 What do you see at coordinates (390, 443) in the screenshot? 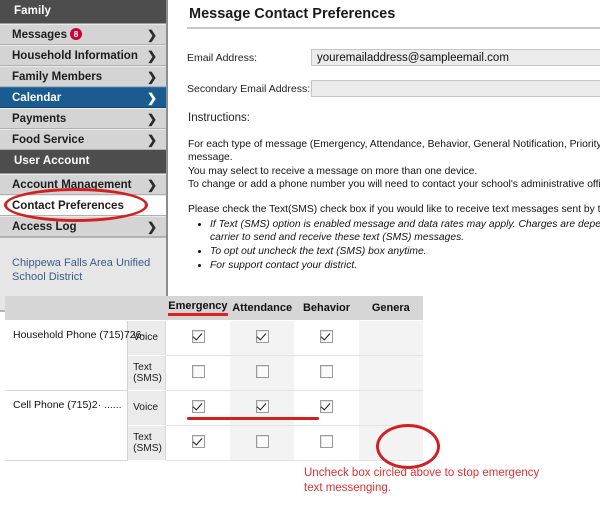
I see `checkbox-cell-cell-sms-general` at bounding box center [390, 443].